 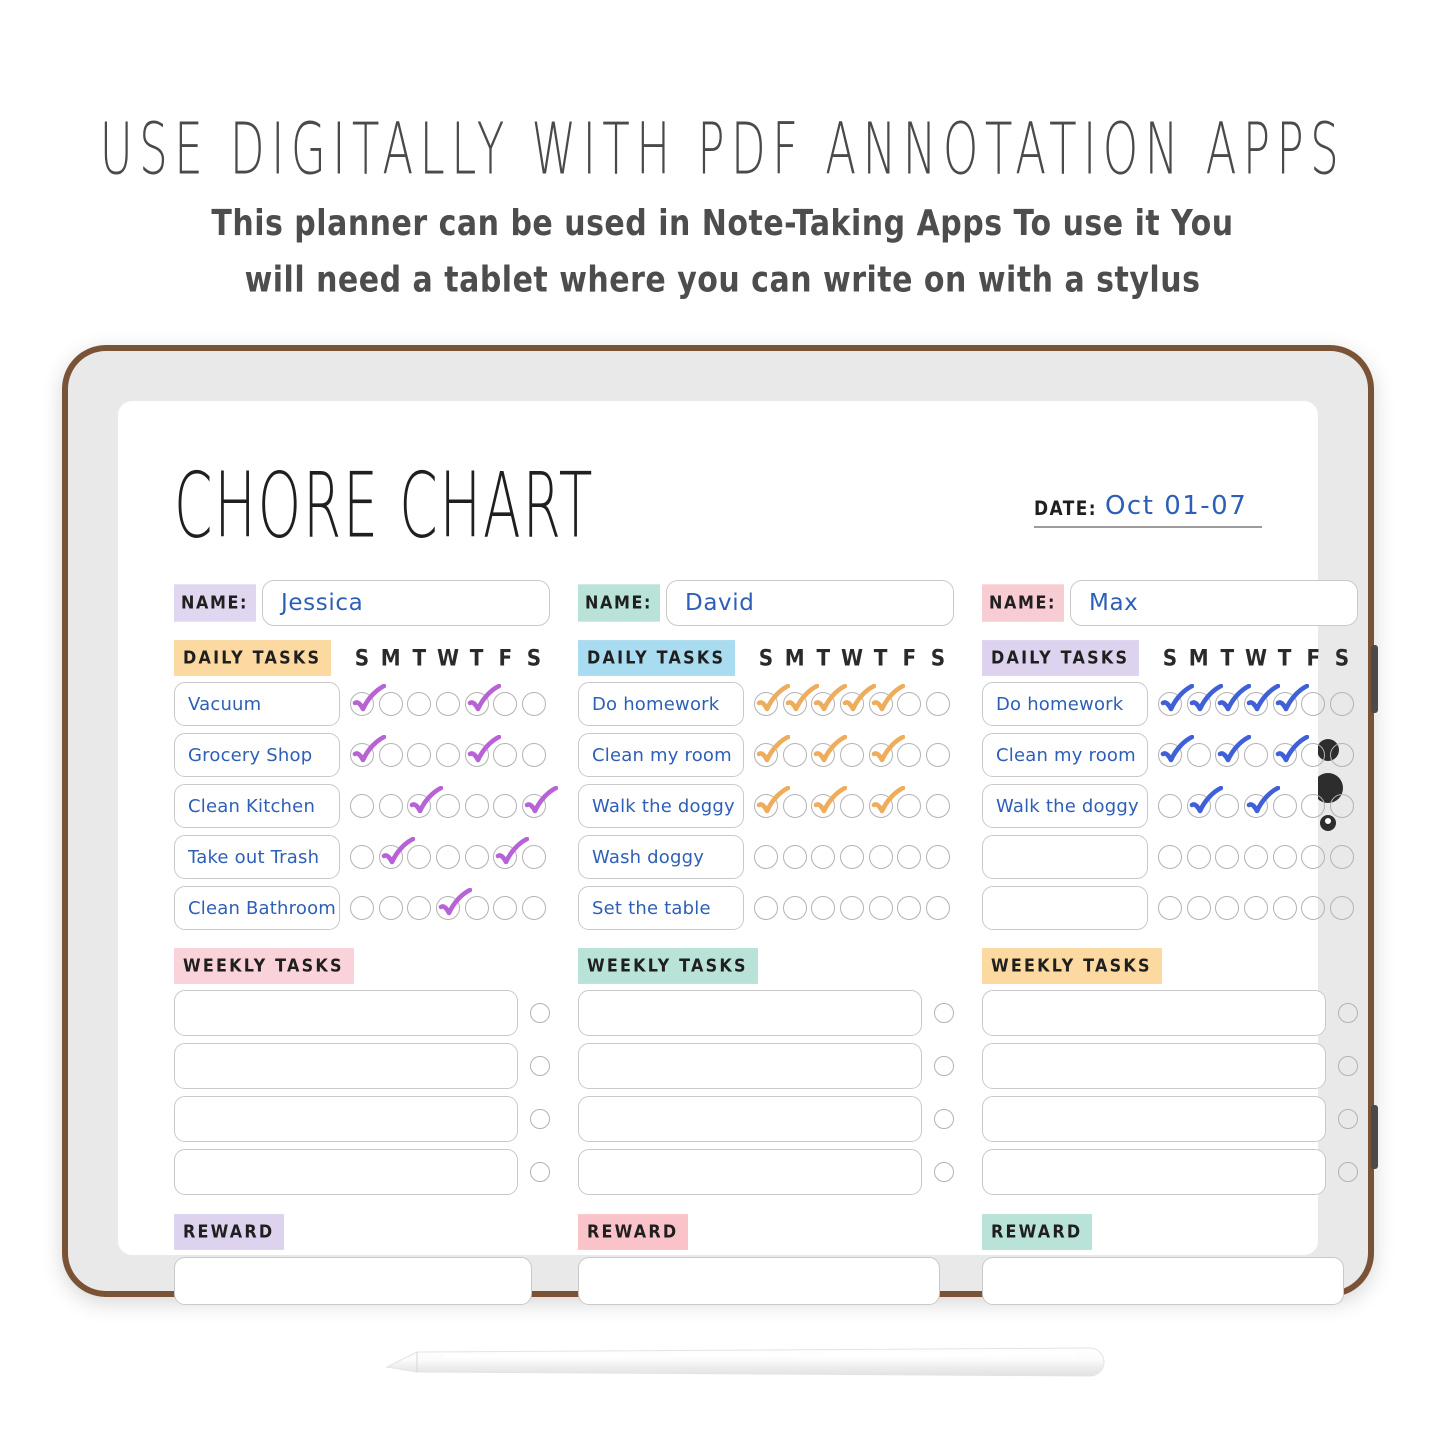 I want to click on daily-task-input: Clean Kitchen, so click(x=257, y=806).